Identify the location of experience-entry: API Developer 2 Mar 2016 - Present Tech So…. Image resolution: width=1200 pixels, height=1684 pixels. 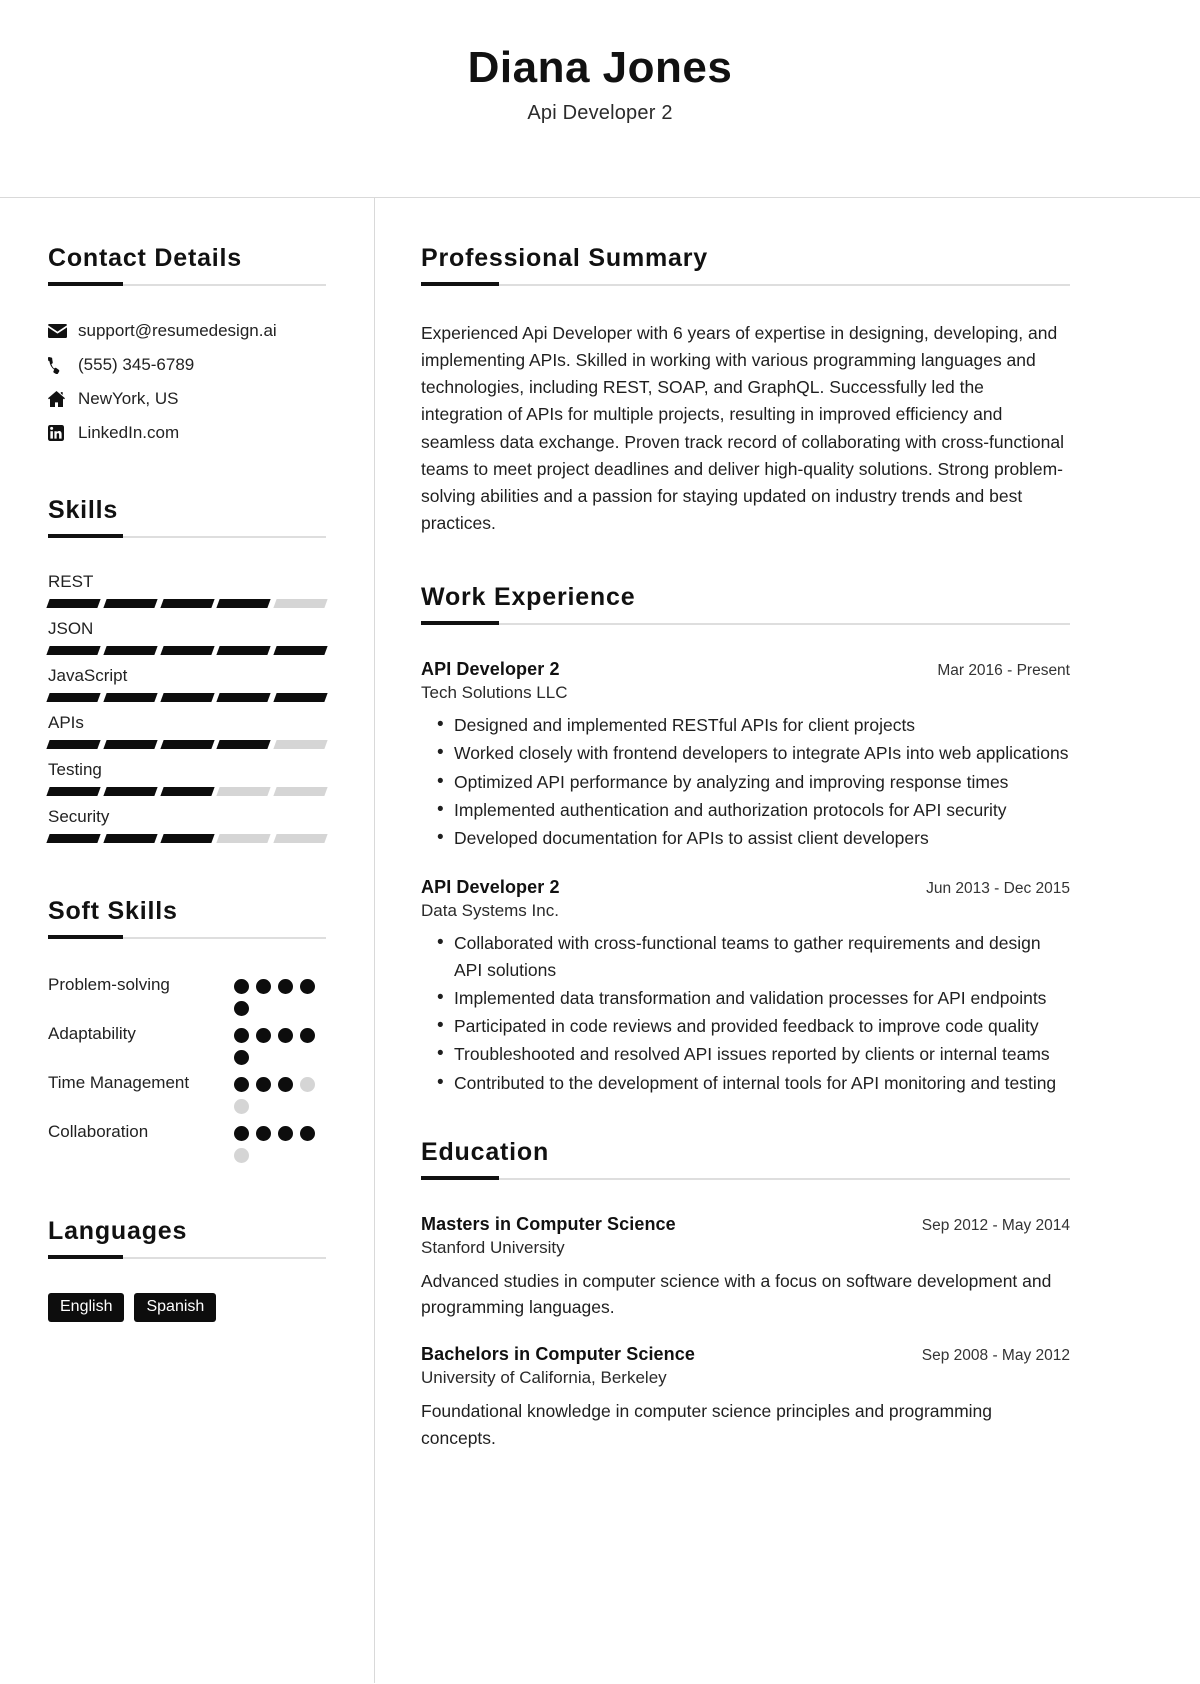
(745, 756).